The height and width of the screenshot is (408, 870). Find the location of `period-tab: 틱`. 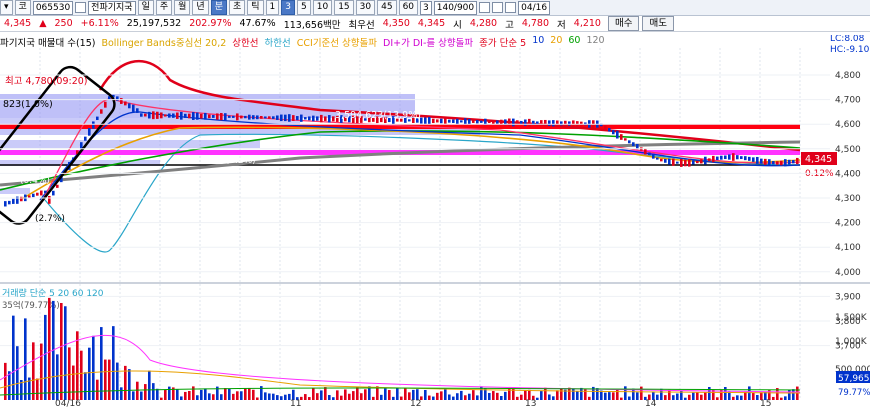

period-tab: 틱 is located at coordinates (255, 7).